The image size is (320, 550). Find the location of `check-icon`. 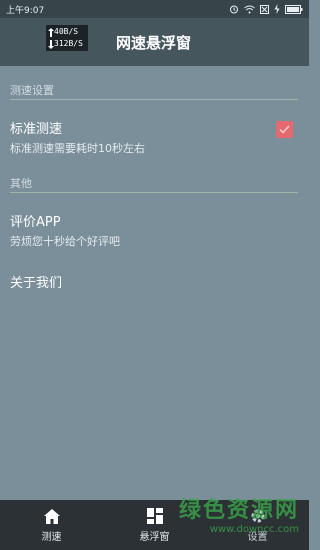

check-icon is located at coordinates (284, 129).